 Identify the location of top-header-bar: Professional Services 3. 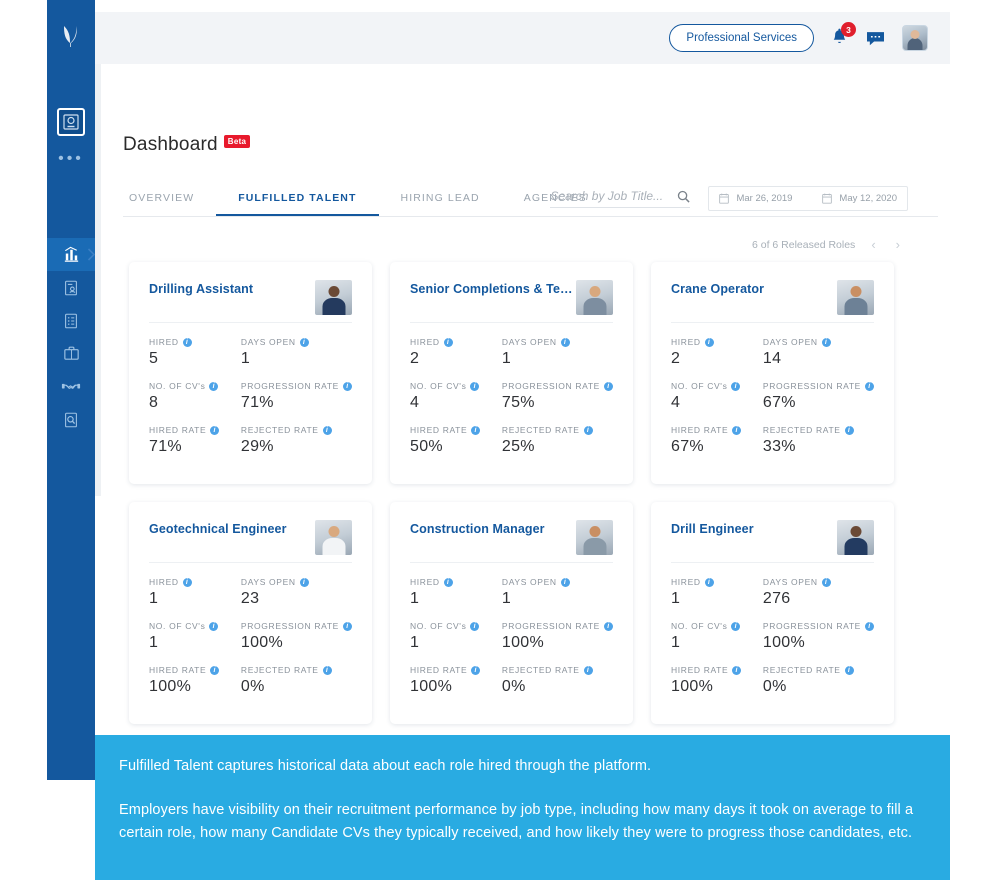
(522, 38).